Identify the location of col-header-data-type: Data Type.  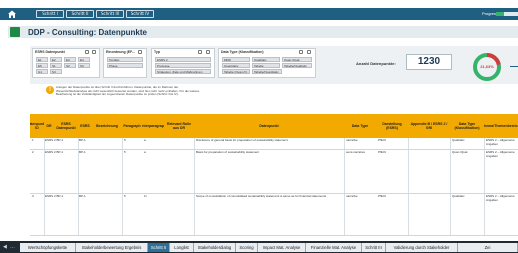
(360, 126).